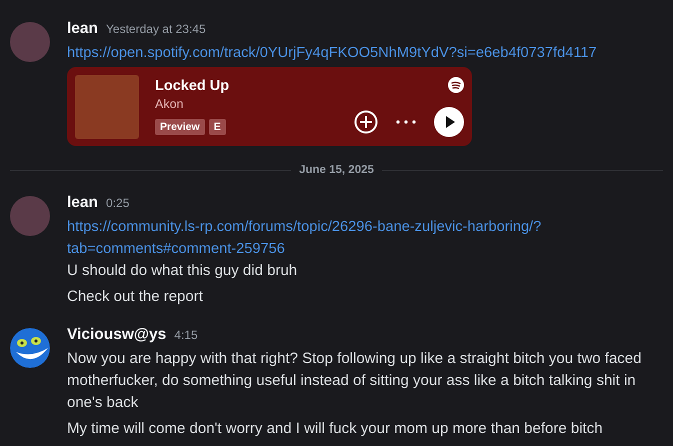 The image size is (673, 446). I want to click on album-art-placeholder, so click(107, 106).